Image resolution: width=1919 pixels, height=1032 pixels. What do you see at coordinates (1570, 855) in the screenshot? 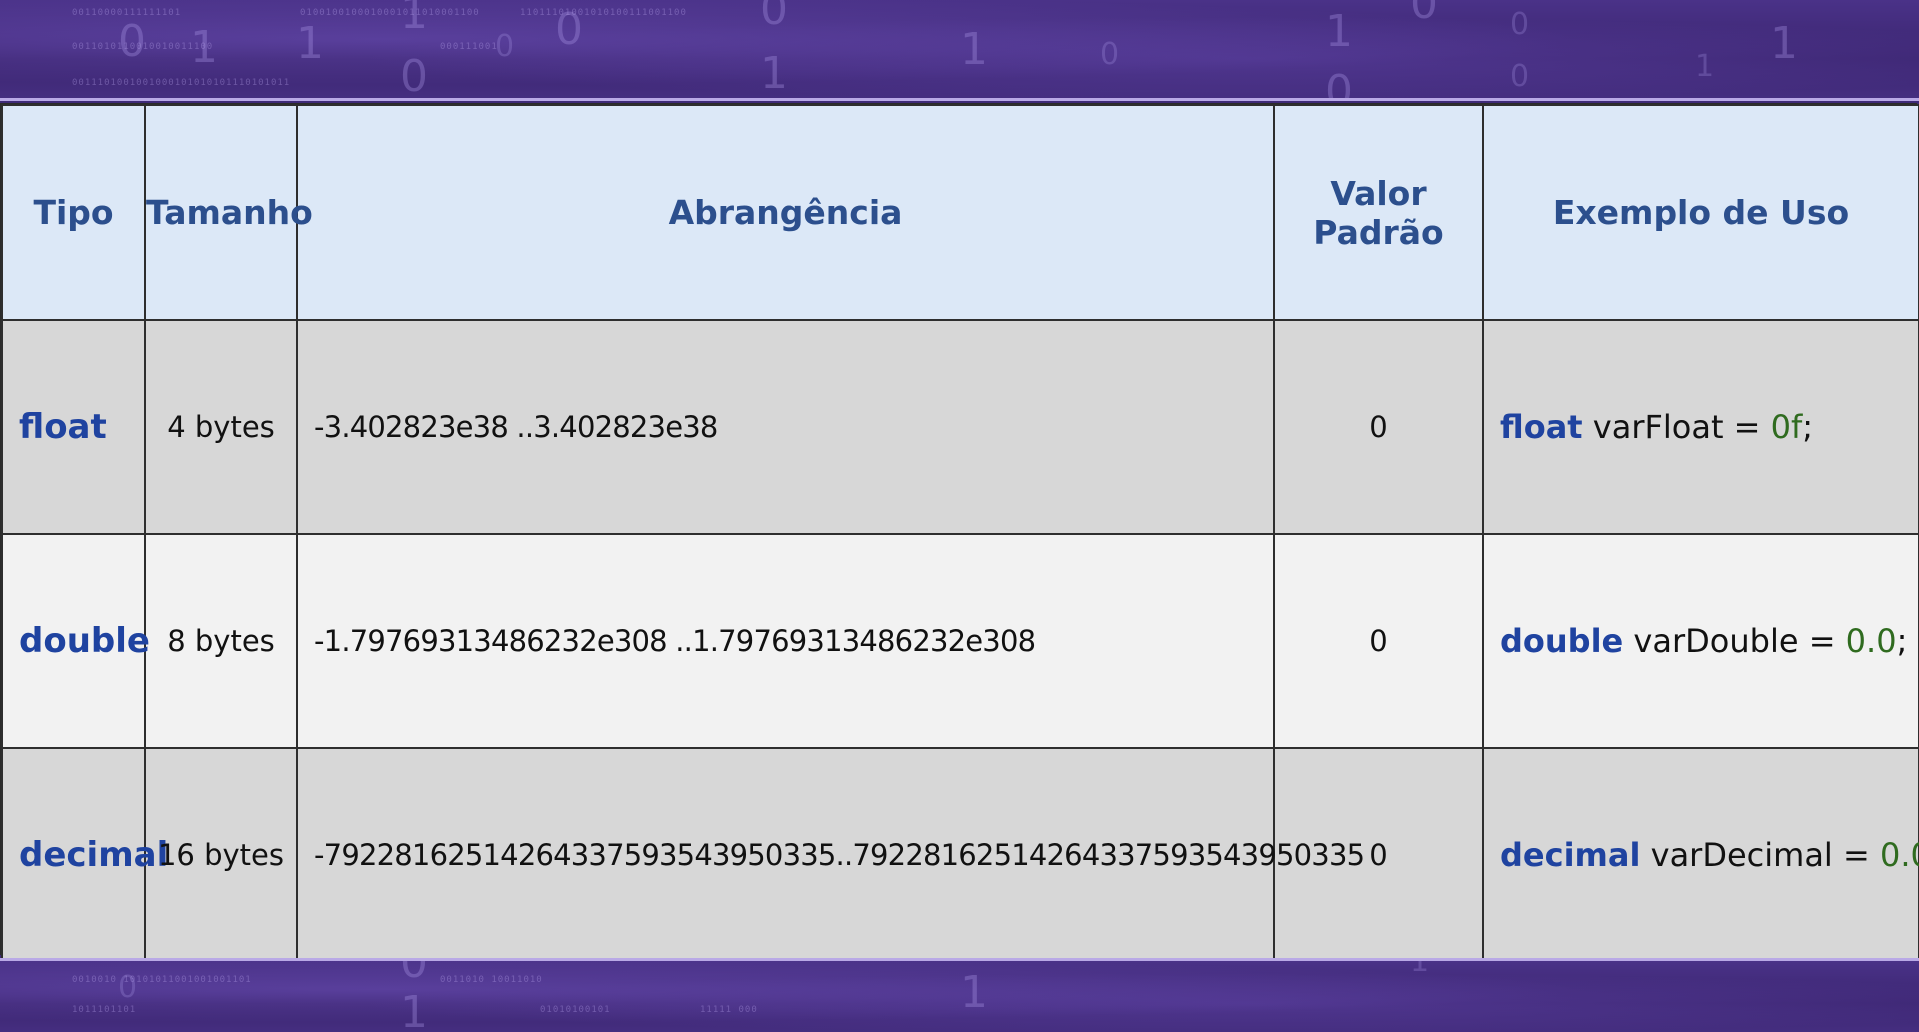
I see `code-keyword: decimal` at bounding box center [1570, 855].